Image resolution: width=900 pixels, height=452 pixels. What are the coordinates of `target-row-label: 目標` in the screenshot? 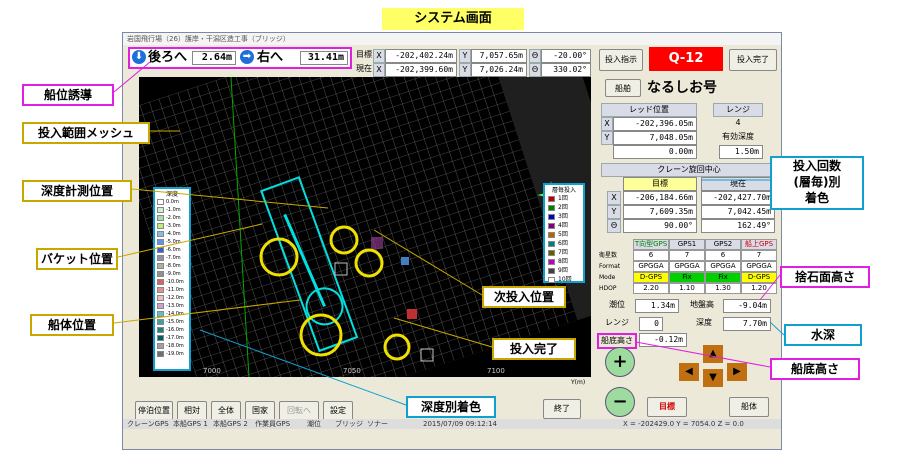 It's located at (364, 54).